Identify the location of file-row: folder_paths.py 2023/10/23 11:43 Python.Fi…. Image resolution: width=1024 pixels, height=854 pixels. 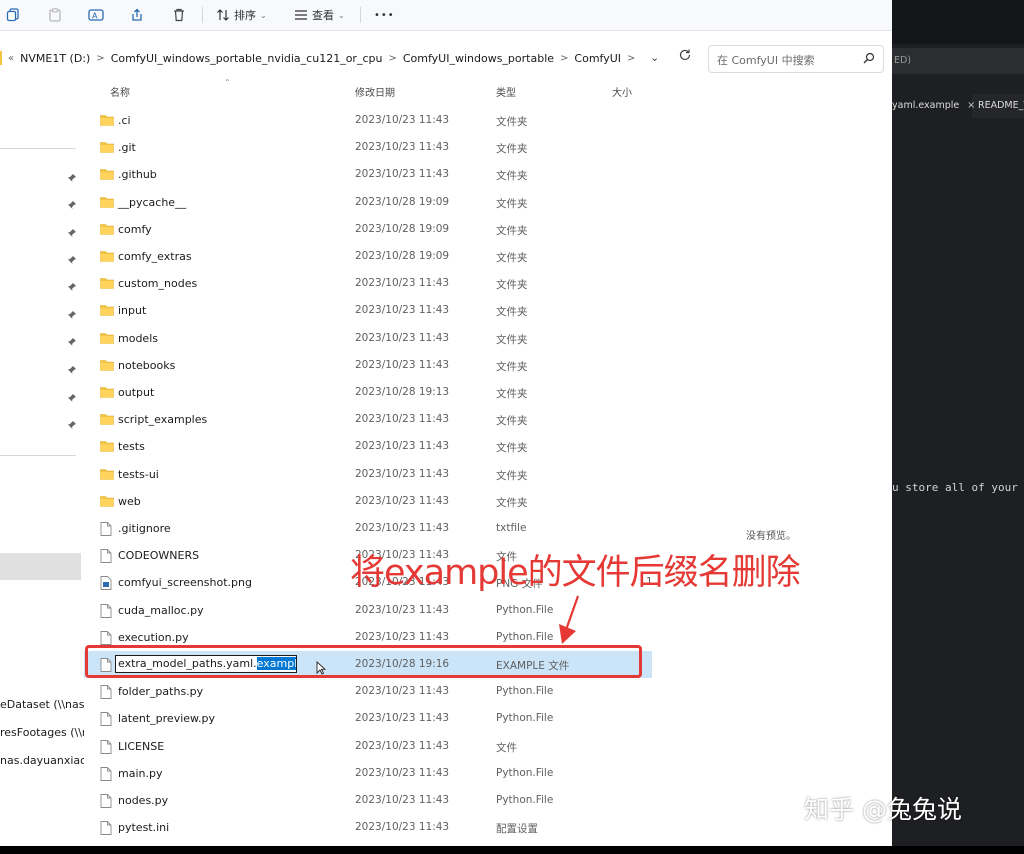
(368, 691).